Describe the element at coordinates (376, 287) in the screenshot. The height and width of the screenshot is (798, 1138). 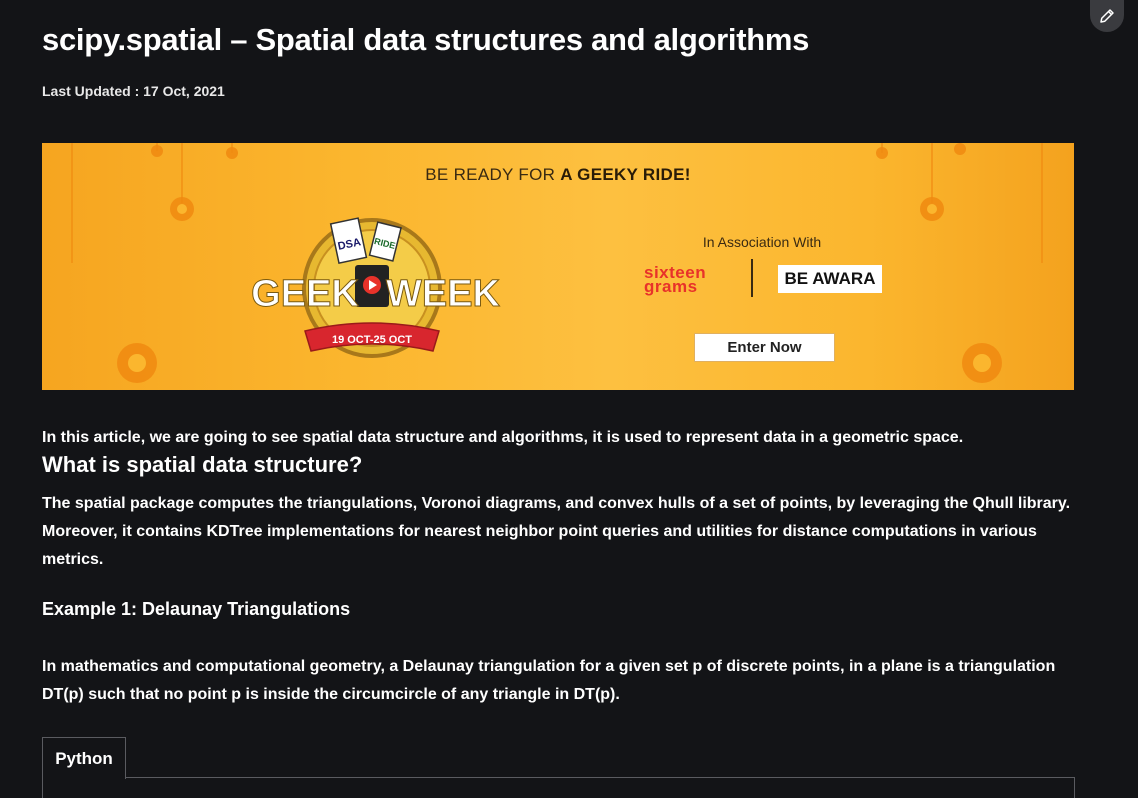
I see `geek-week-logo: DSA RIDE GEEK WEEK 19 OCT-25 OCT` at that location.